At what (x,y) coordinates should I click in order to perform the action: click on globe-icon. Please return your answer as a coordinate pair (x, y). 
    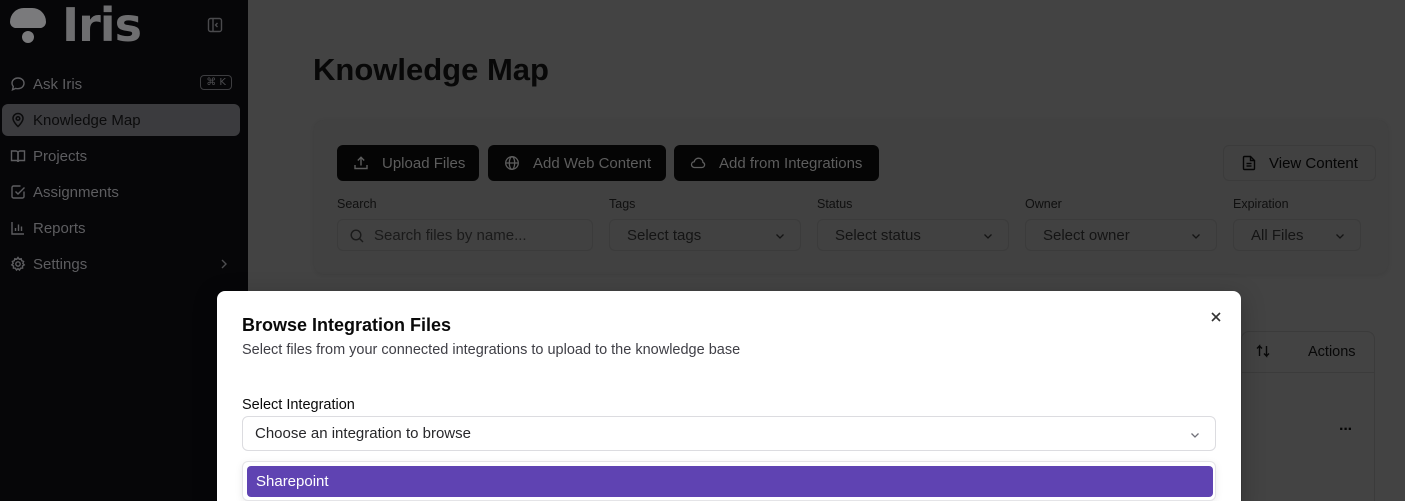
    Looking at the image, I should click on (512, 163).